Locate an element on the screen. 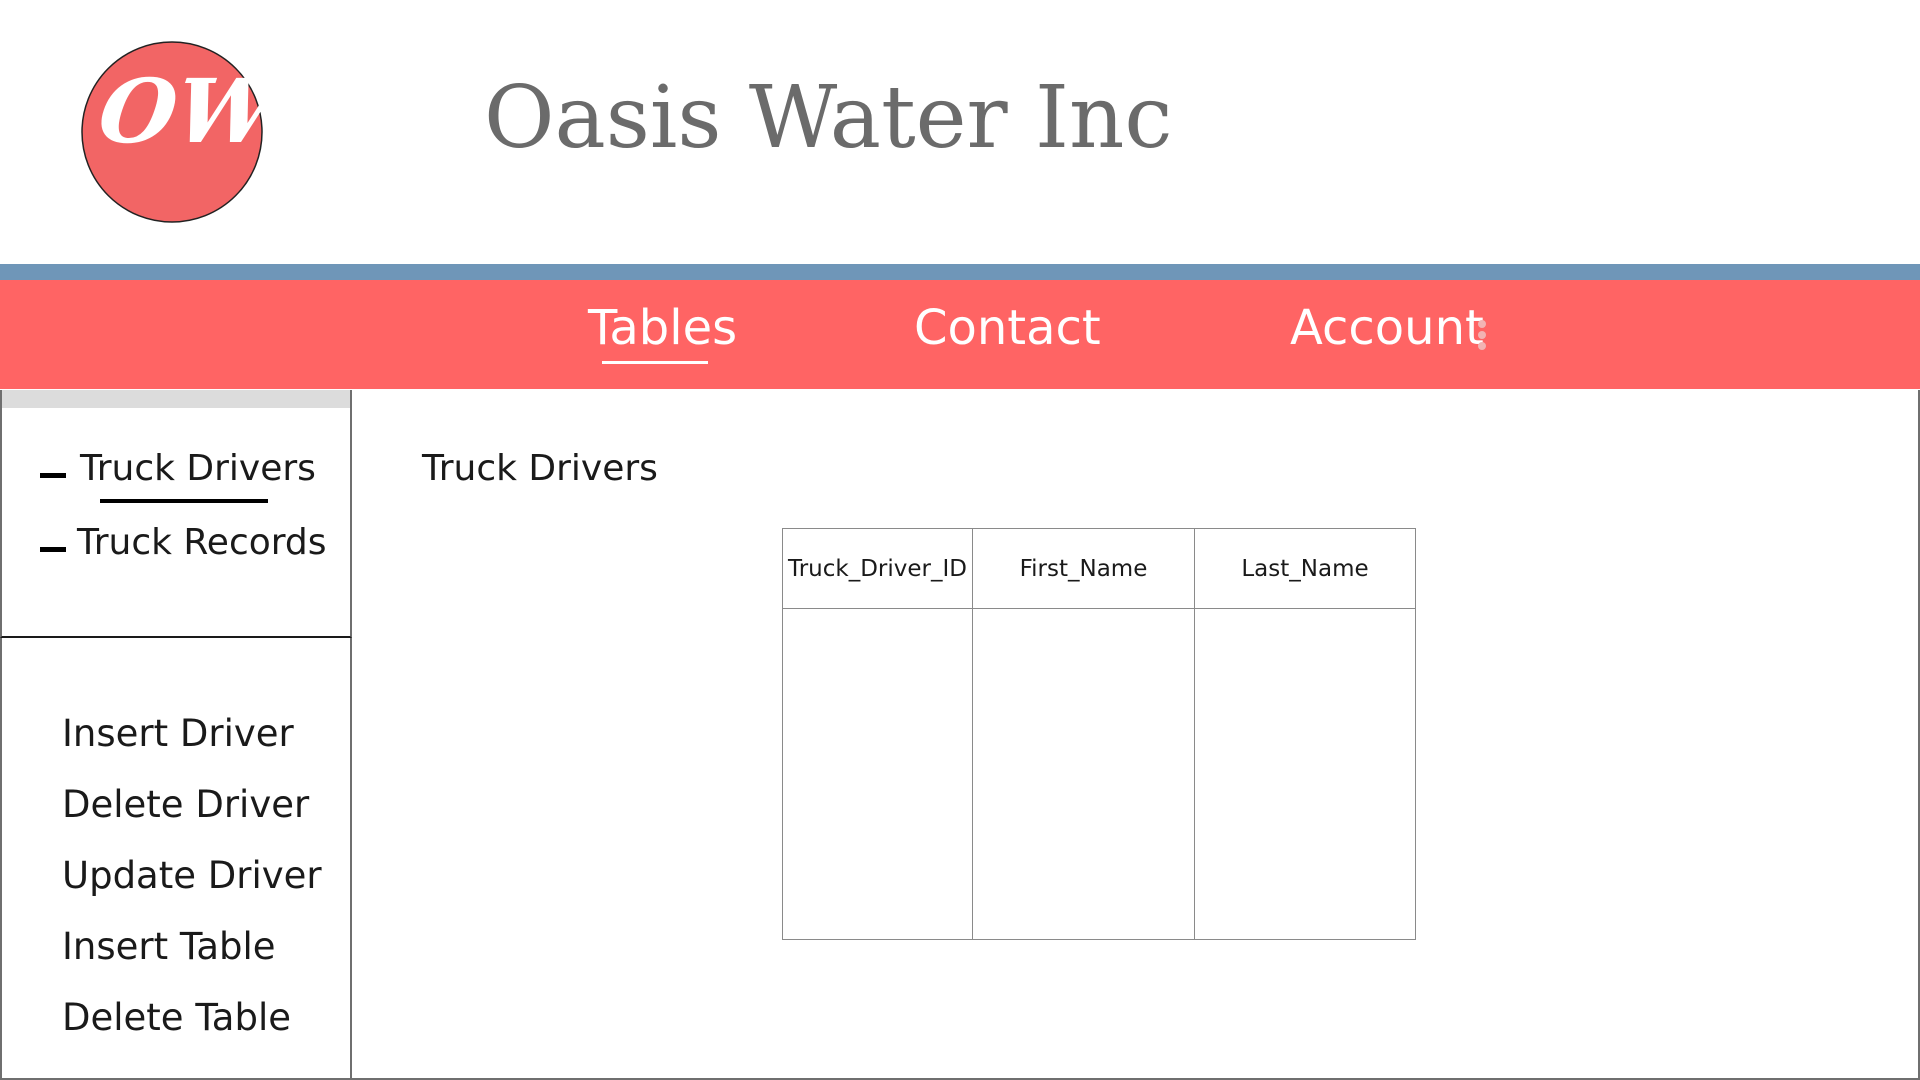 Image resolution: width=1920 pixels, height=1080 pixels. sidebar-scrollbar is located at coordinates (176, 399).